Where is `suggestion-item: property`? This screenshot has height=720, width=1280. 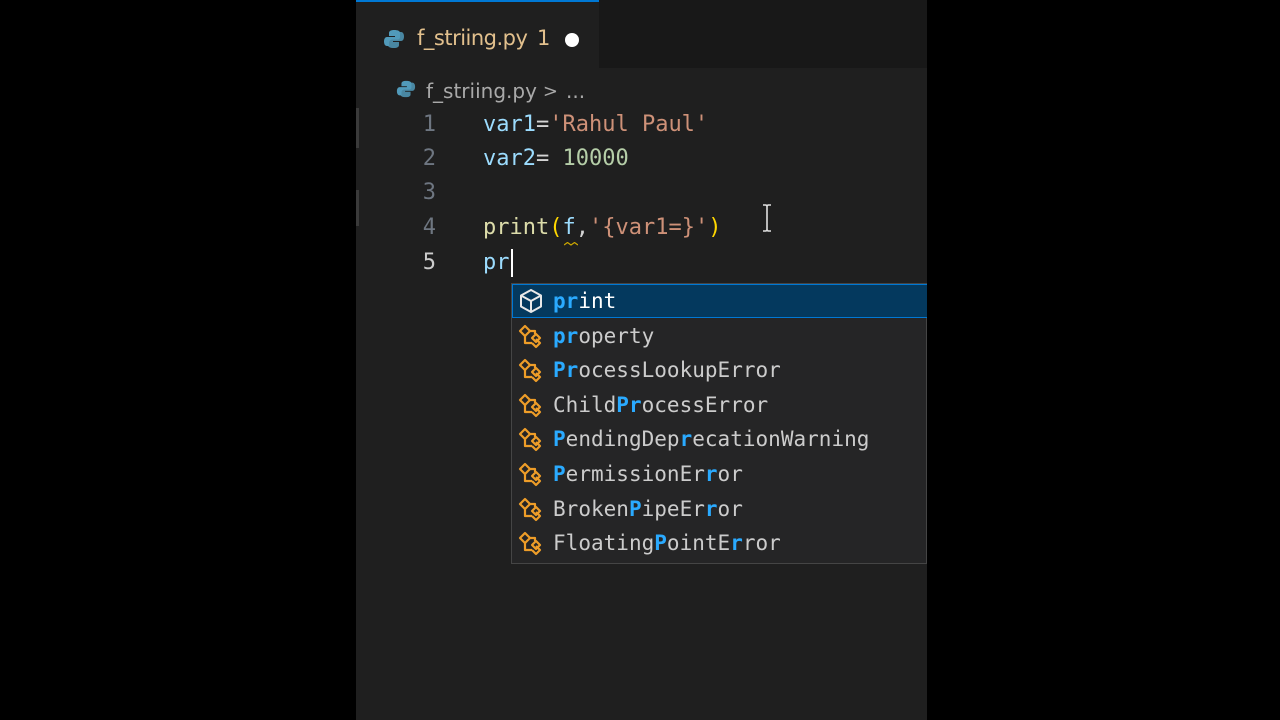 suggestion-item: property is located at coordinates (719, 336).